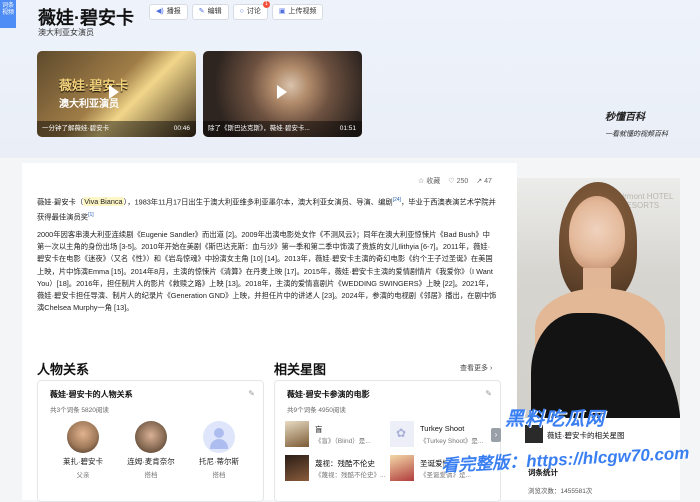 This screenshot has height=502, width=700. I want to click on person-name: 莱扎·碧安卡, so click(83, 461).